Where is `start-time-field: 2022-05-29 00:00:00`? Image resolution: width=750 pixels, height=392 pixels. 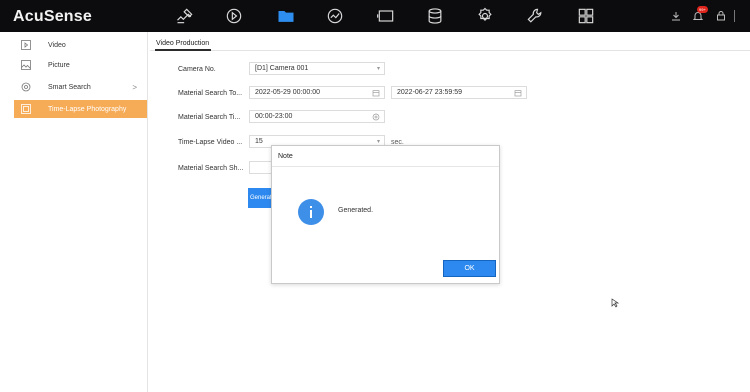
start-time-field: 2022-05-29 00:00:00 is located at coordinates (317, 92).